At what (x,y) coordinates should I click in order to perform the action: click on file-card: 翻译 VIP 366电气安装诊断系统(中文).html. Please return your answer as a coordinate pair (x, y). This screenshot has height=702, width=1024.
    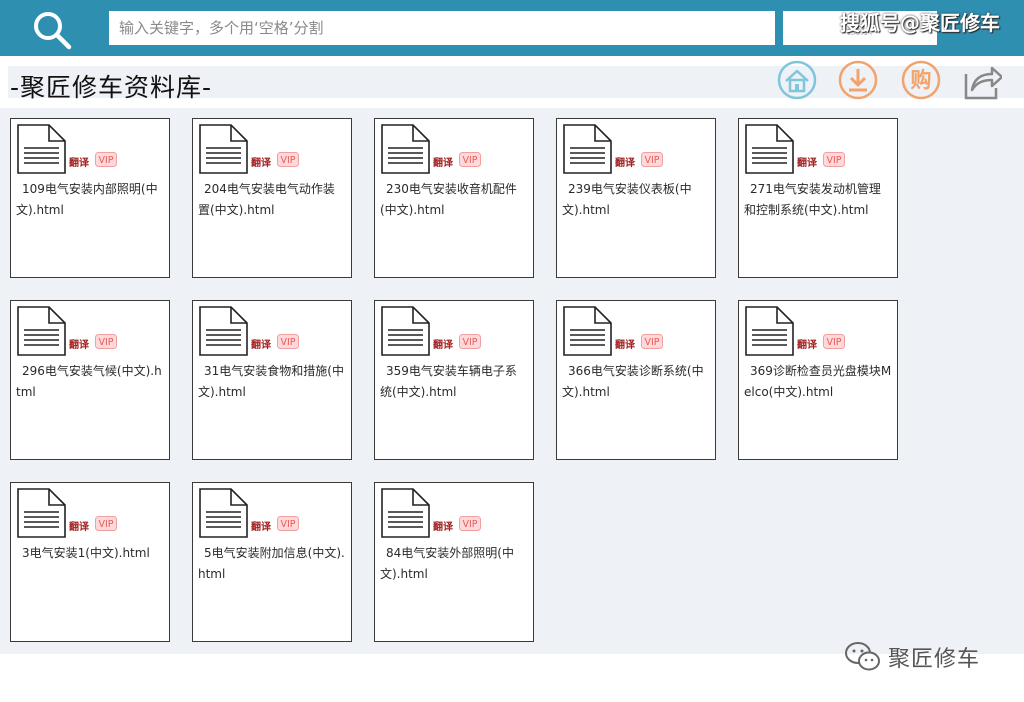
    Looking at the image, I should click on (636, 380).